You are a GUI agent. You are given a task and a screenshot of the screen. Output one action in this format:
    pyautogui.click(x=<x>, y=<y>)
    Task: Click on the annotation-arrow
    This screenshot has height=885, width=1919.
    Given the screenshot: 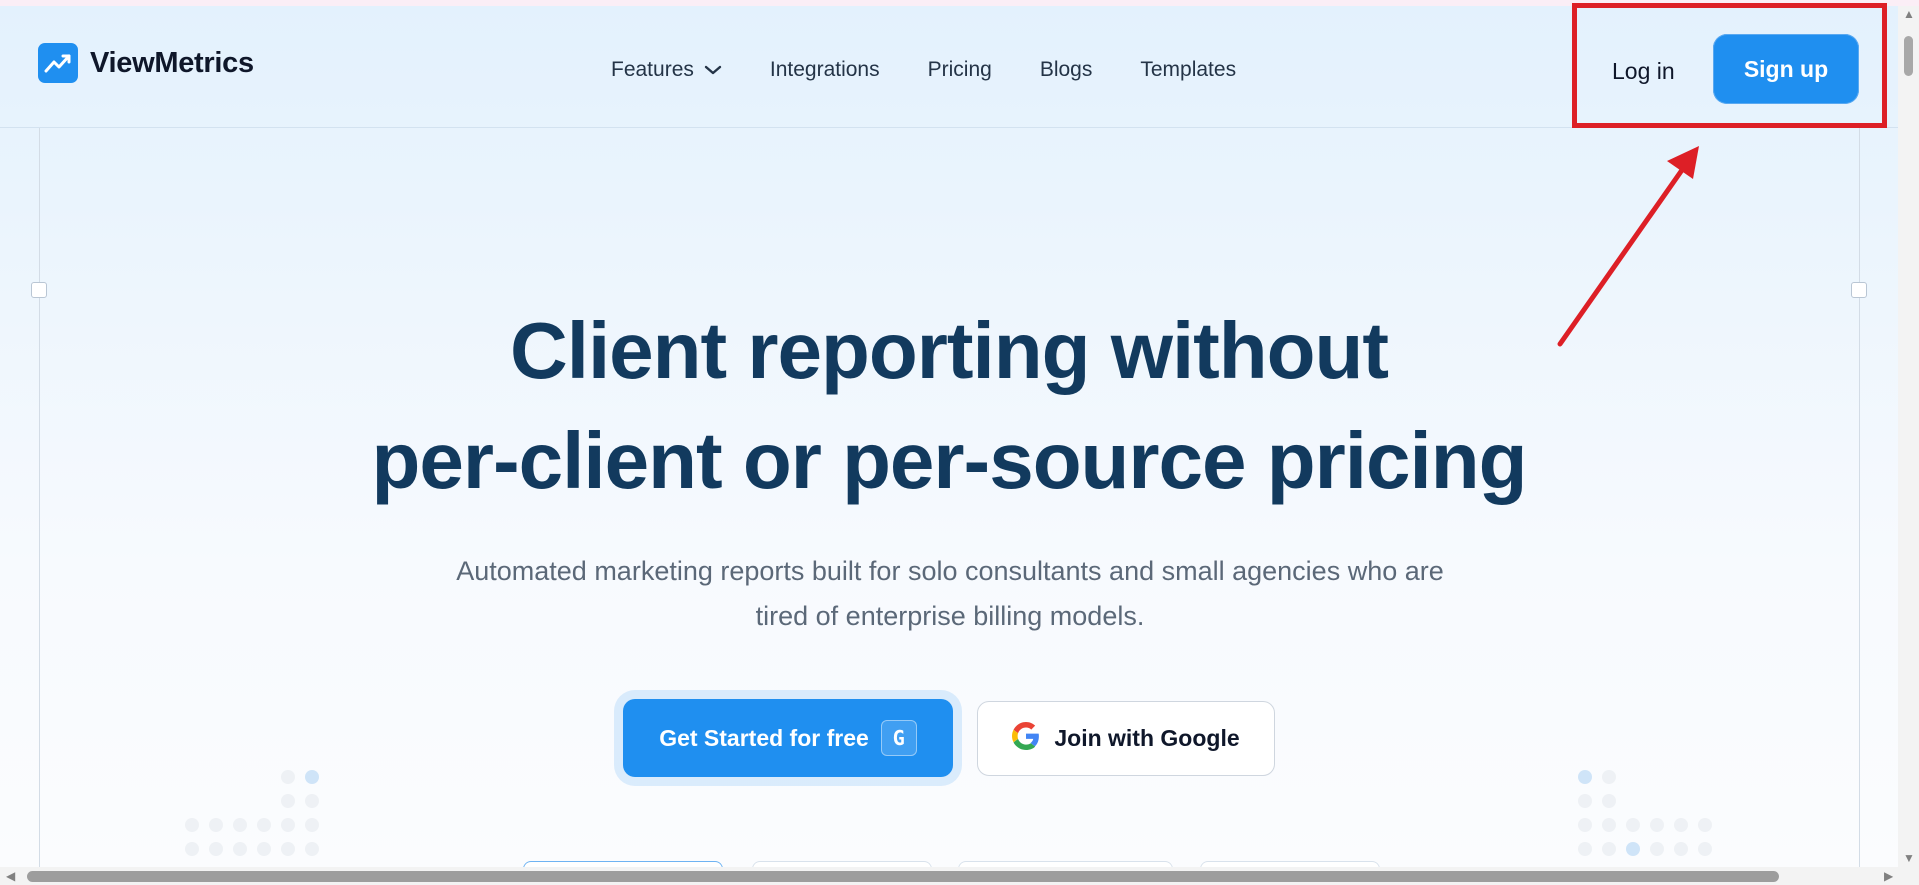 What is the action you would take?
    pyautogui.click(x=1628, y=246)
    